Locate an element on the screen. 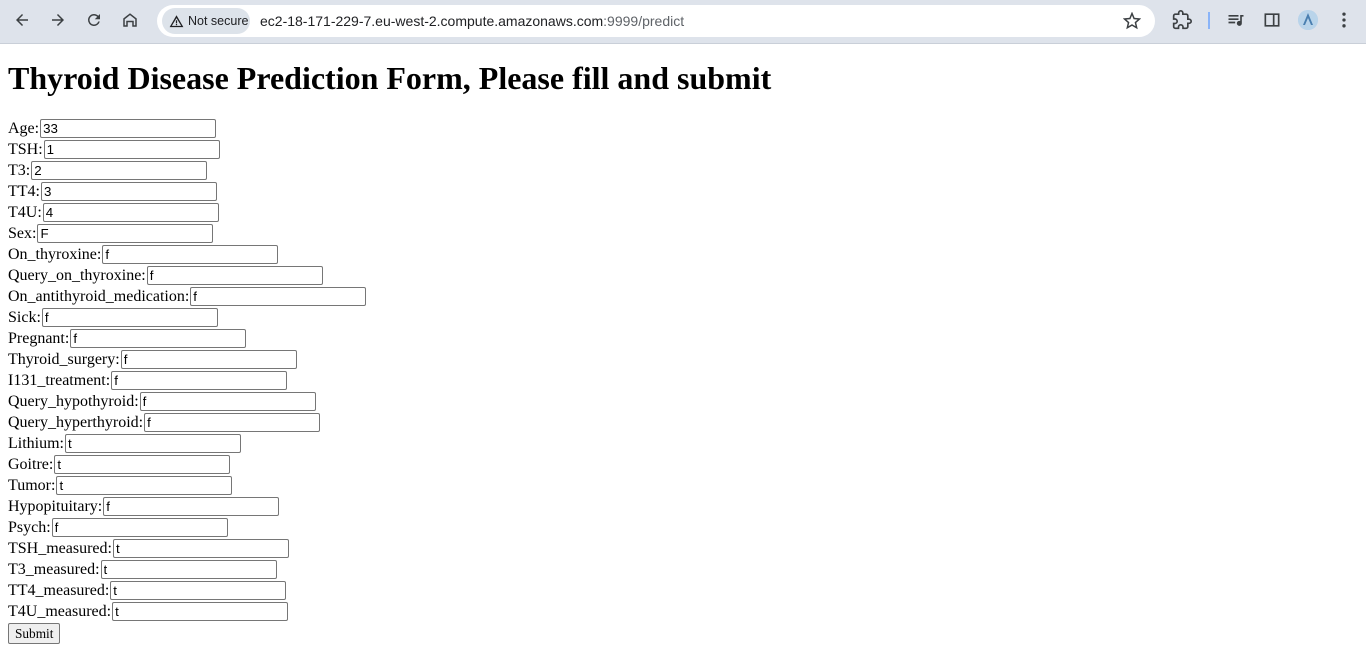 The width and height of the screenshot is (1366, 659). avatar-icon is located at coordinates (1308, 20).